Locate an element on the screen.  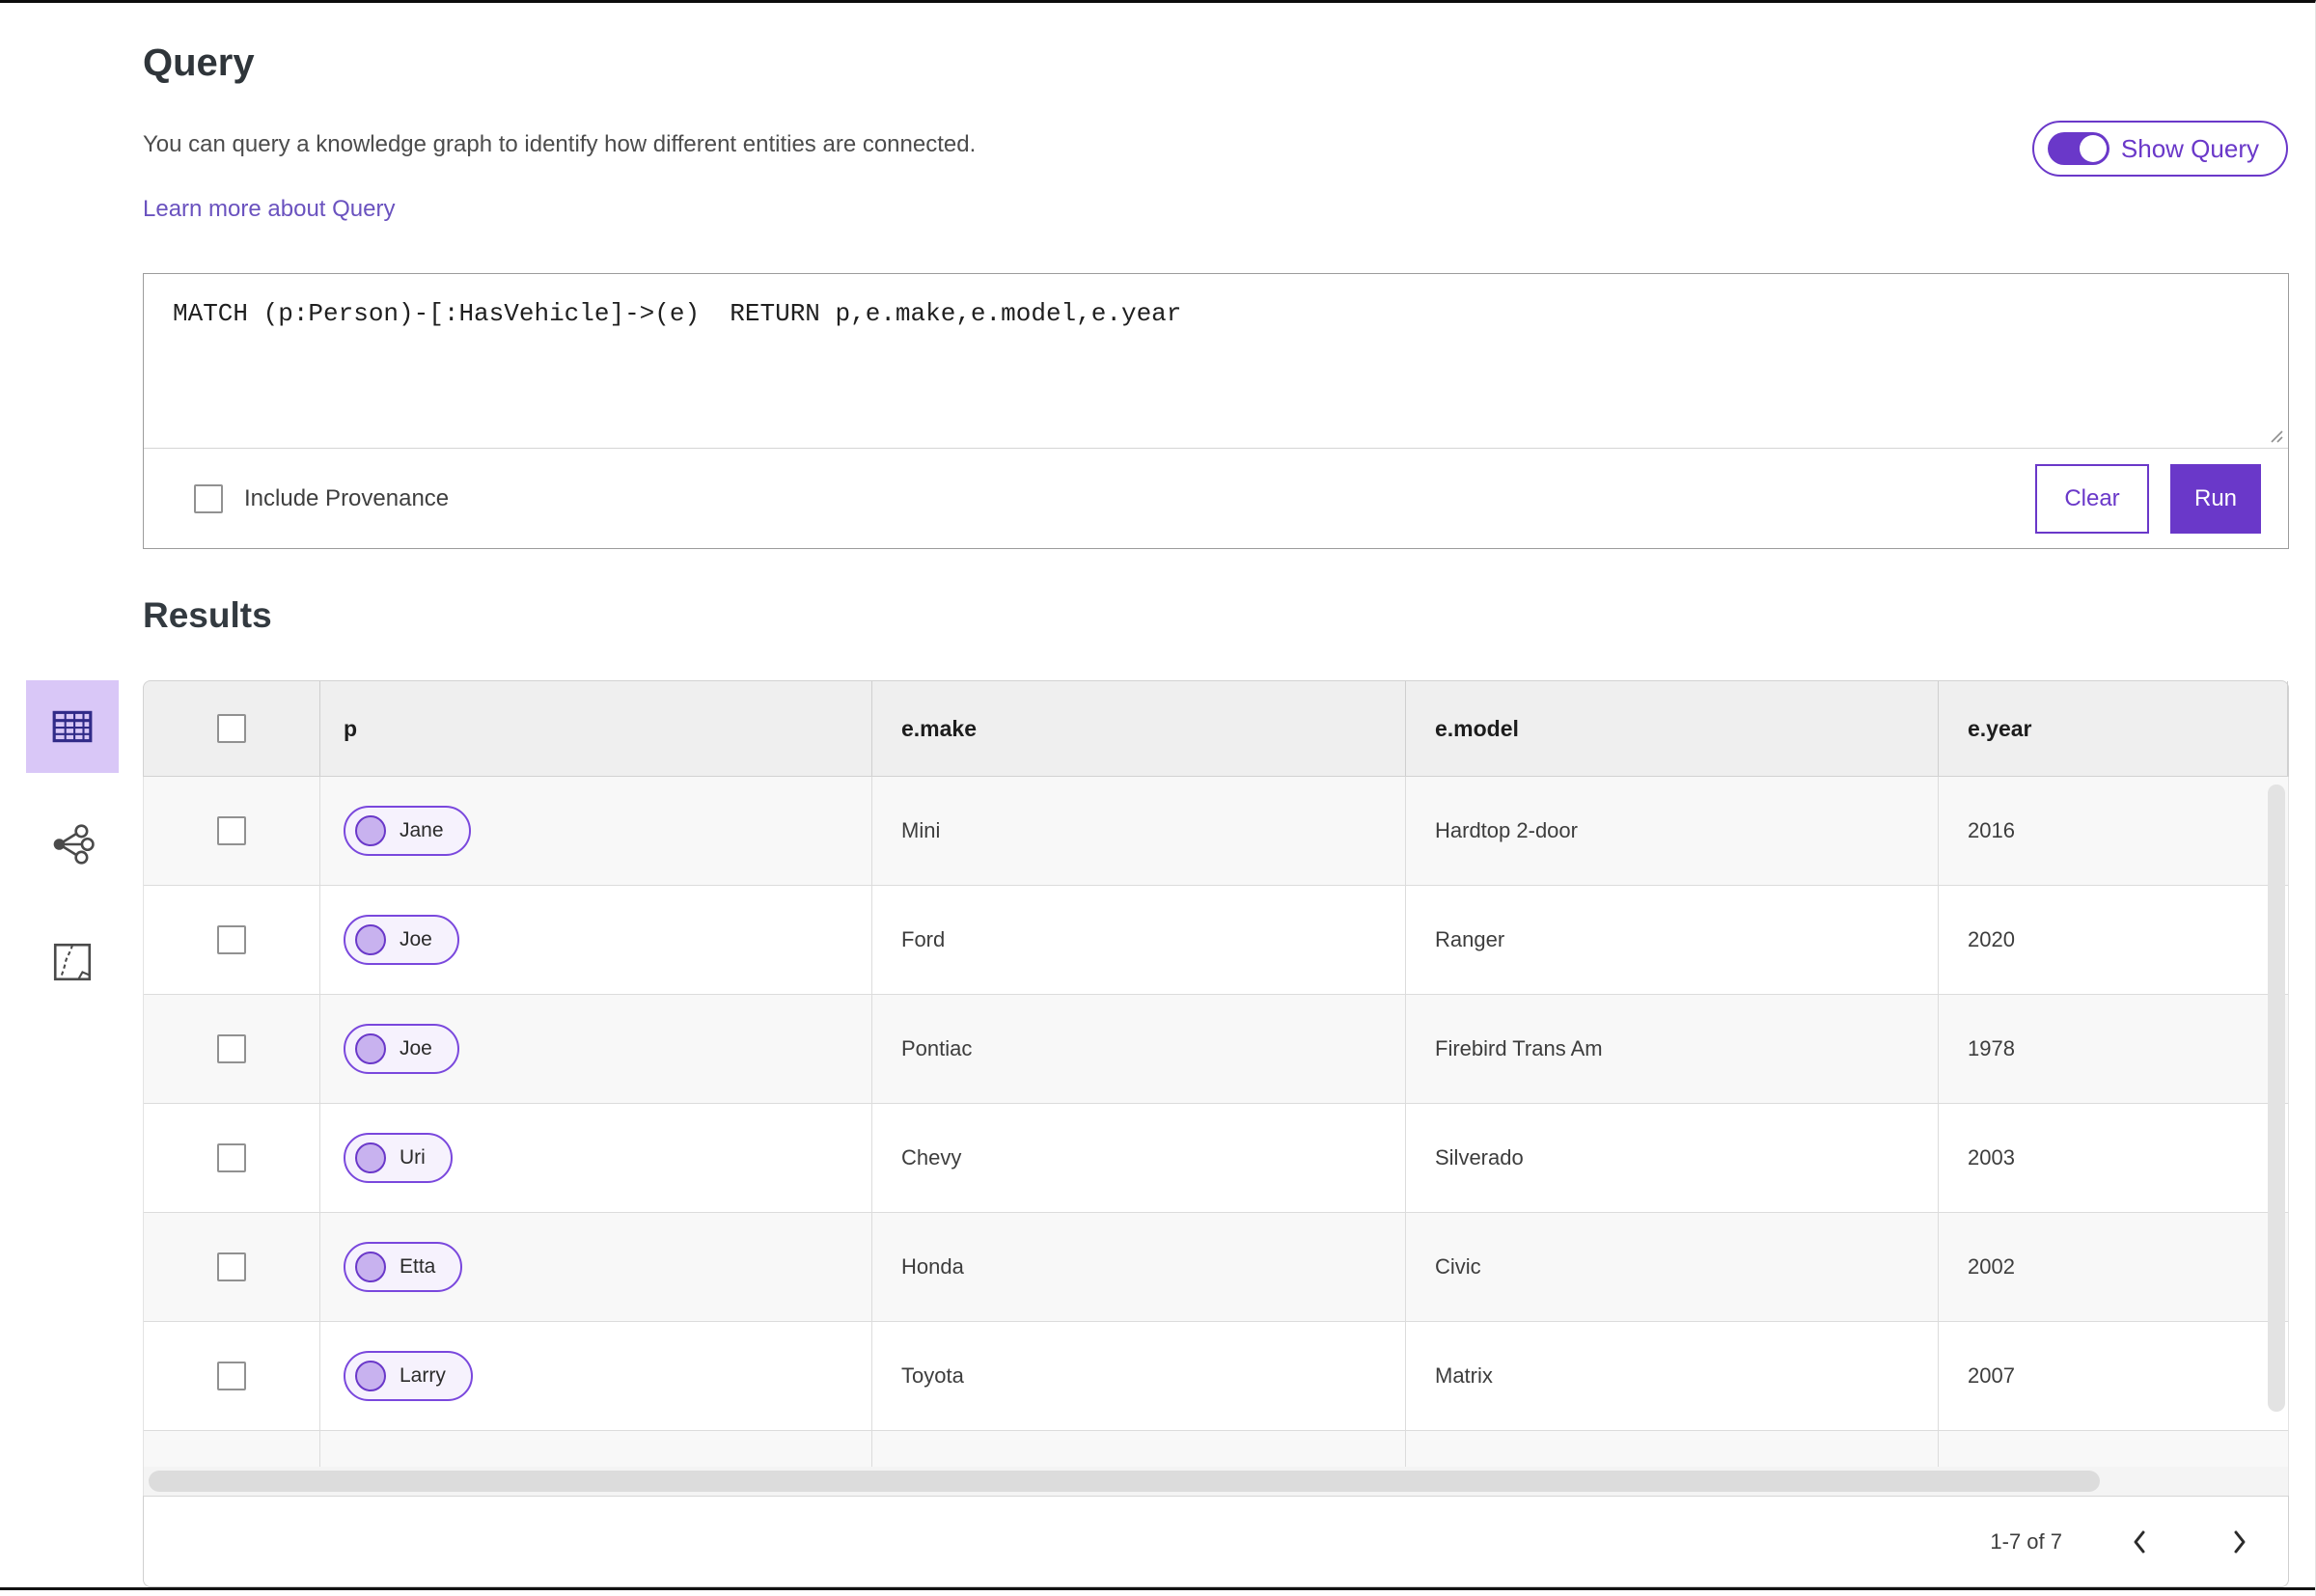
page-bottom-border is located at coordinates (1157, 1589).